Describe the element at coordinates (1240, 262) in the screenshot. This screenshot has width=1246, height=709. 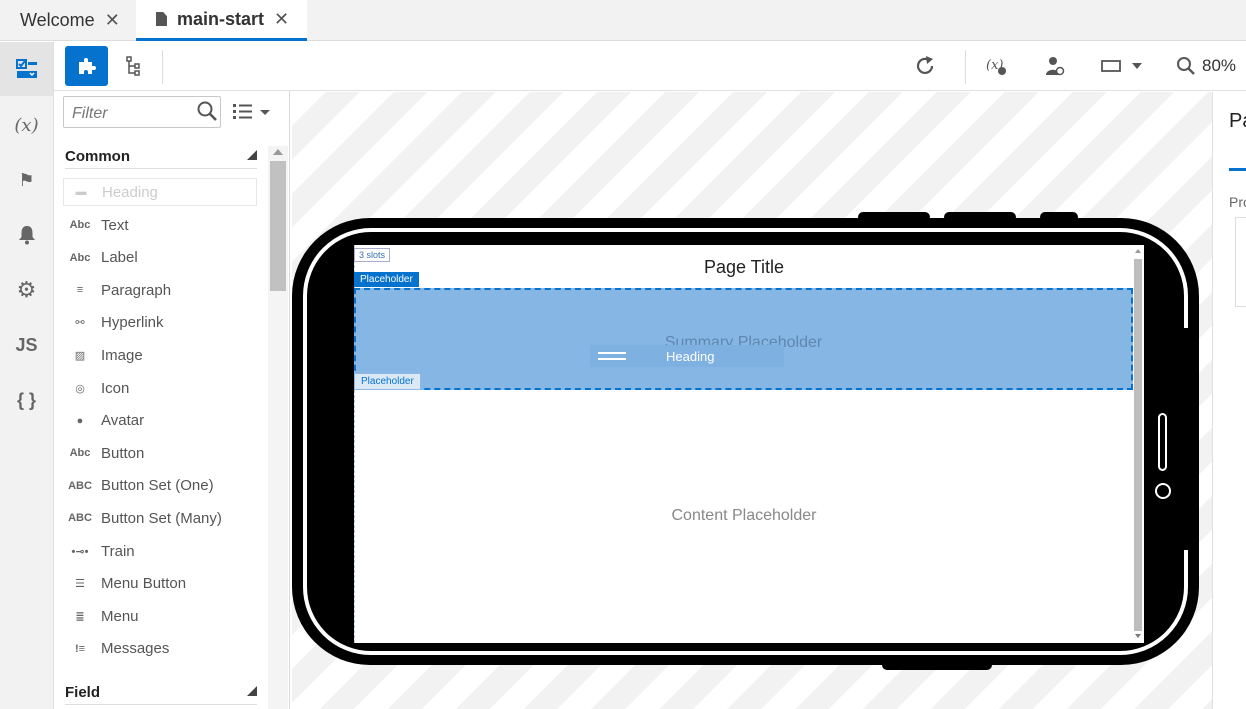
I see `properties-box` at that location.